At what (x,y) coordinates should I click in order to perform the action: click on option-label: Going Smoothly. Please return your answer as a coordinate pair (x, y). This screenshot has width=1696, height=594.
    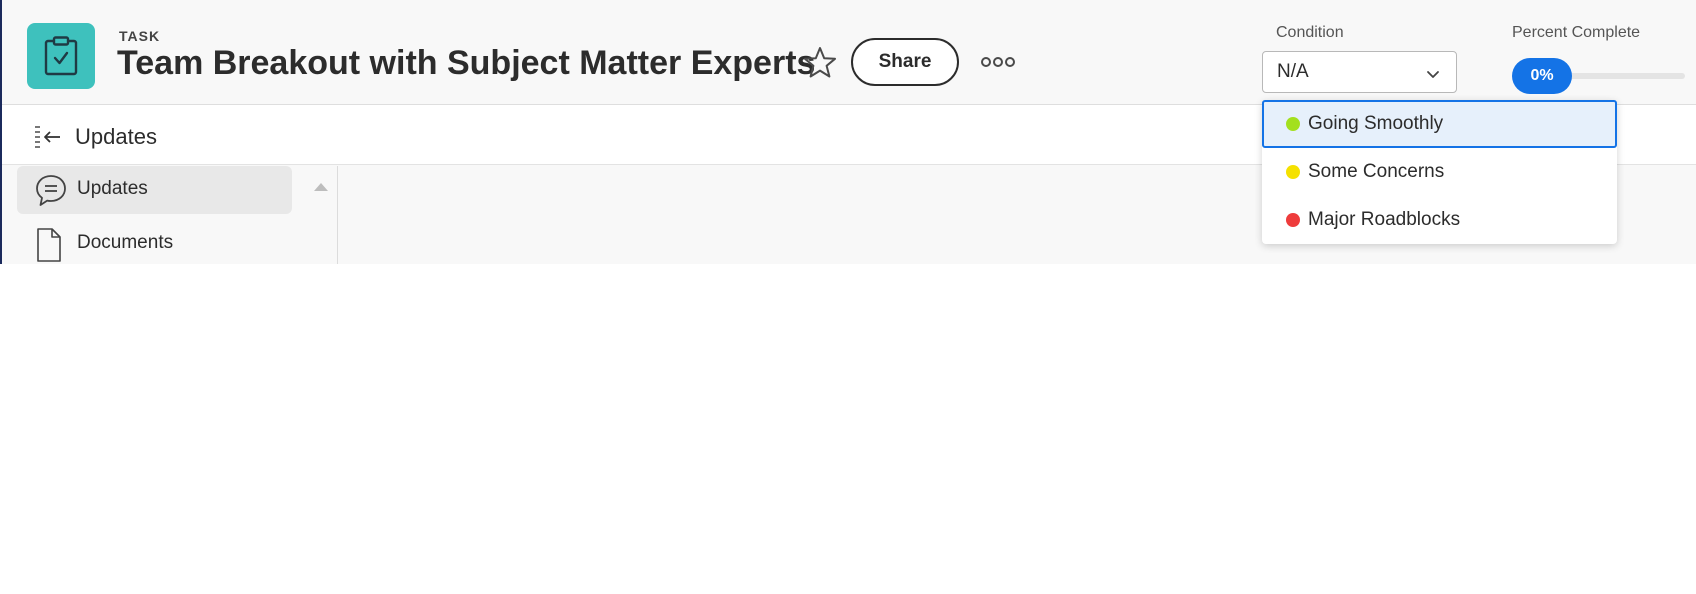
    Looking at the image, I should click on (1376, 123).